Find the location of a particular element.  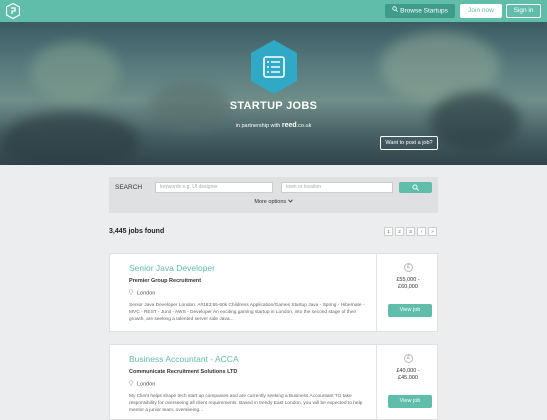

salary-from: £55,000 - is located at coordinates (408, 280).